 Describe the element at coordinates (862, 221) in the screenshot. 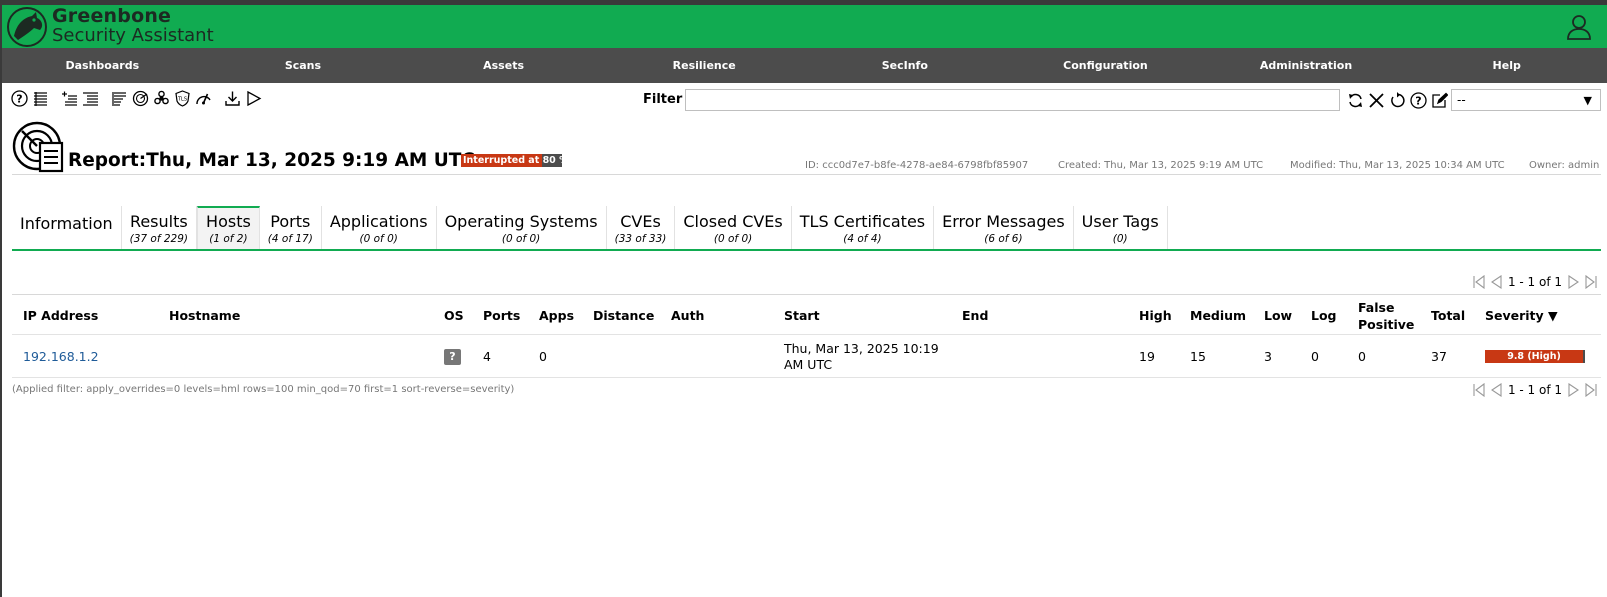

I see `tab-label: TLS Certificates` at that location.